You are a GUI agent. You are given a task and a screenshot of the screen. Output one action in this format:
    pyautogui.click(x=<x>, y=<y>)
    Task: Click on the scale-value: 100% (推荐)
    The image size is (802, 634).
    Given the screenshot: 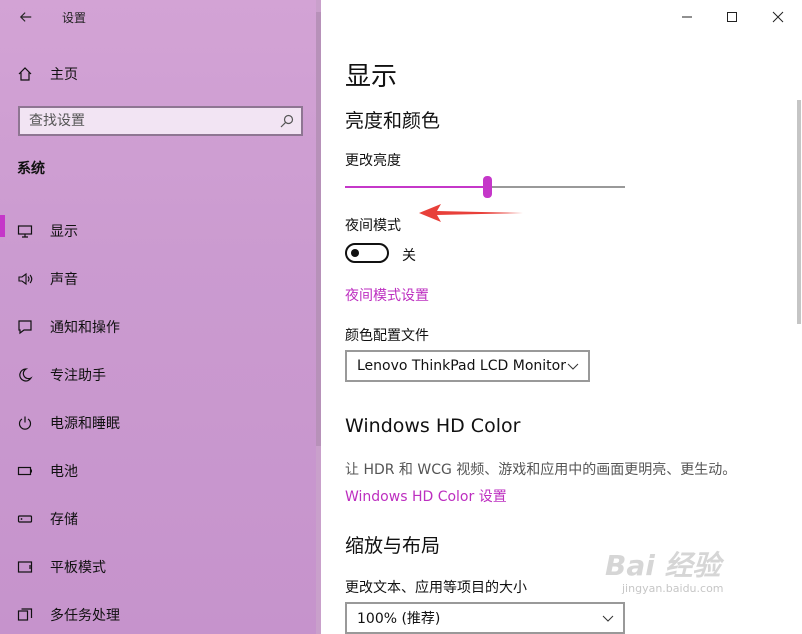 What is the action you would take?
    pyautogui.click(x=399, y=619)
    